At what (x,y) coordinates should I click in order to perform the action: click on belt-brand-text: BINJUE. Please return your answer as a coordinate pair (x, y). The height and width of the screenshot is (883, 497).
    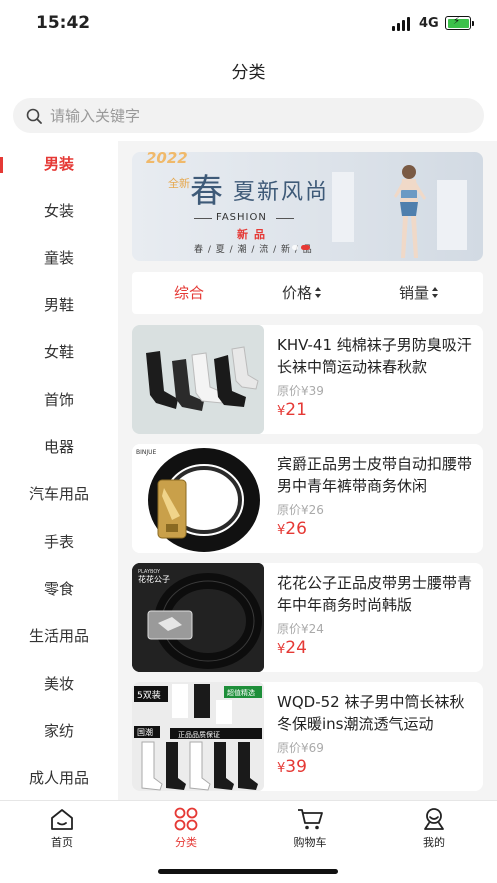
    Looking at the image, I should click on (146, 452).